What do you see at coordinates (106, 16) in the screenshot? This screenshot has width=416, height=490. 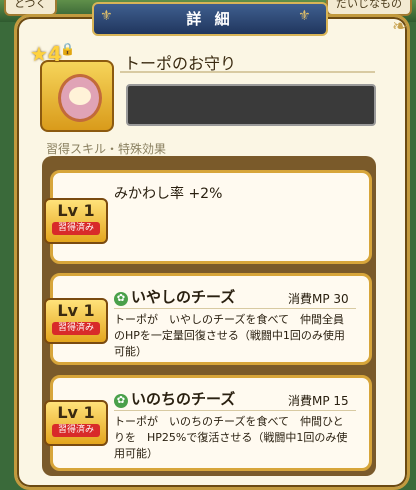 I see `fleur-left-icon: ⚜` at bounding box center [106, 16].